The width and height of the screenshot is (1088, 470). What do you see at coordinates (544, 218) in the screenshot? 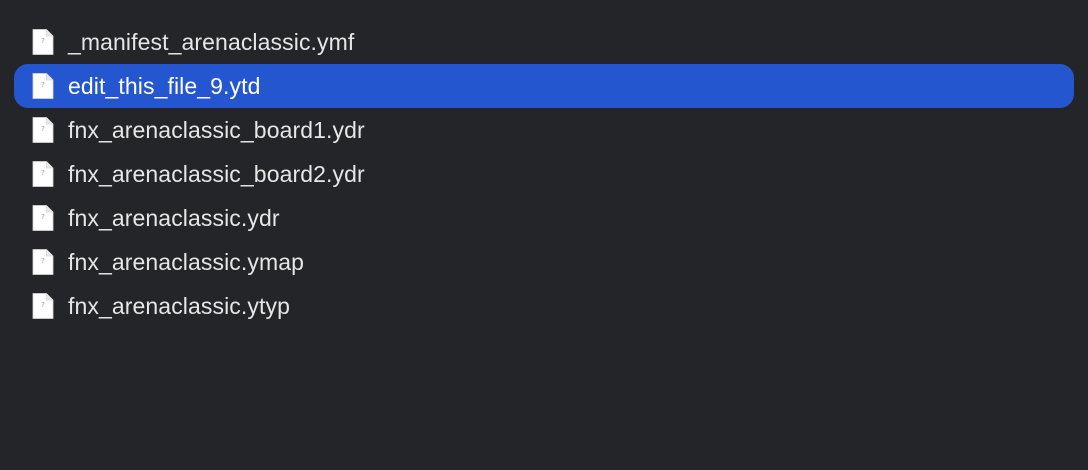
I see `file-row-fnx-arenaclassic-ydr: ? fnx_arenaclassic.ydr` at bounding box center [544, 218].